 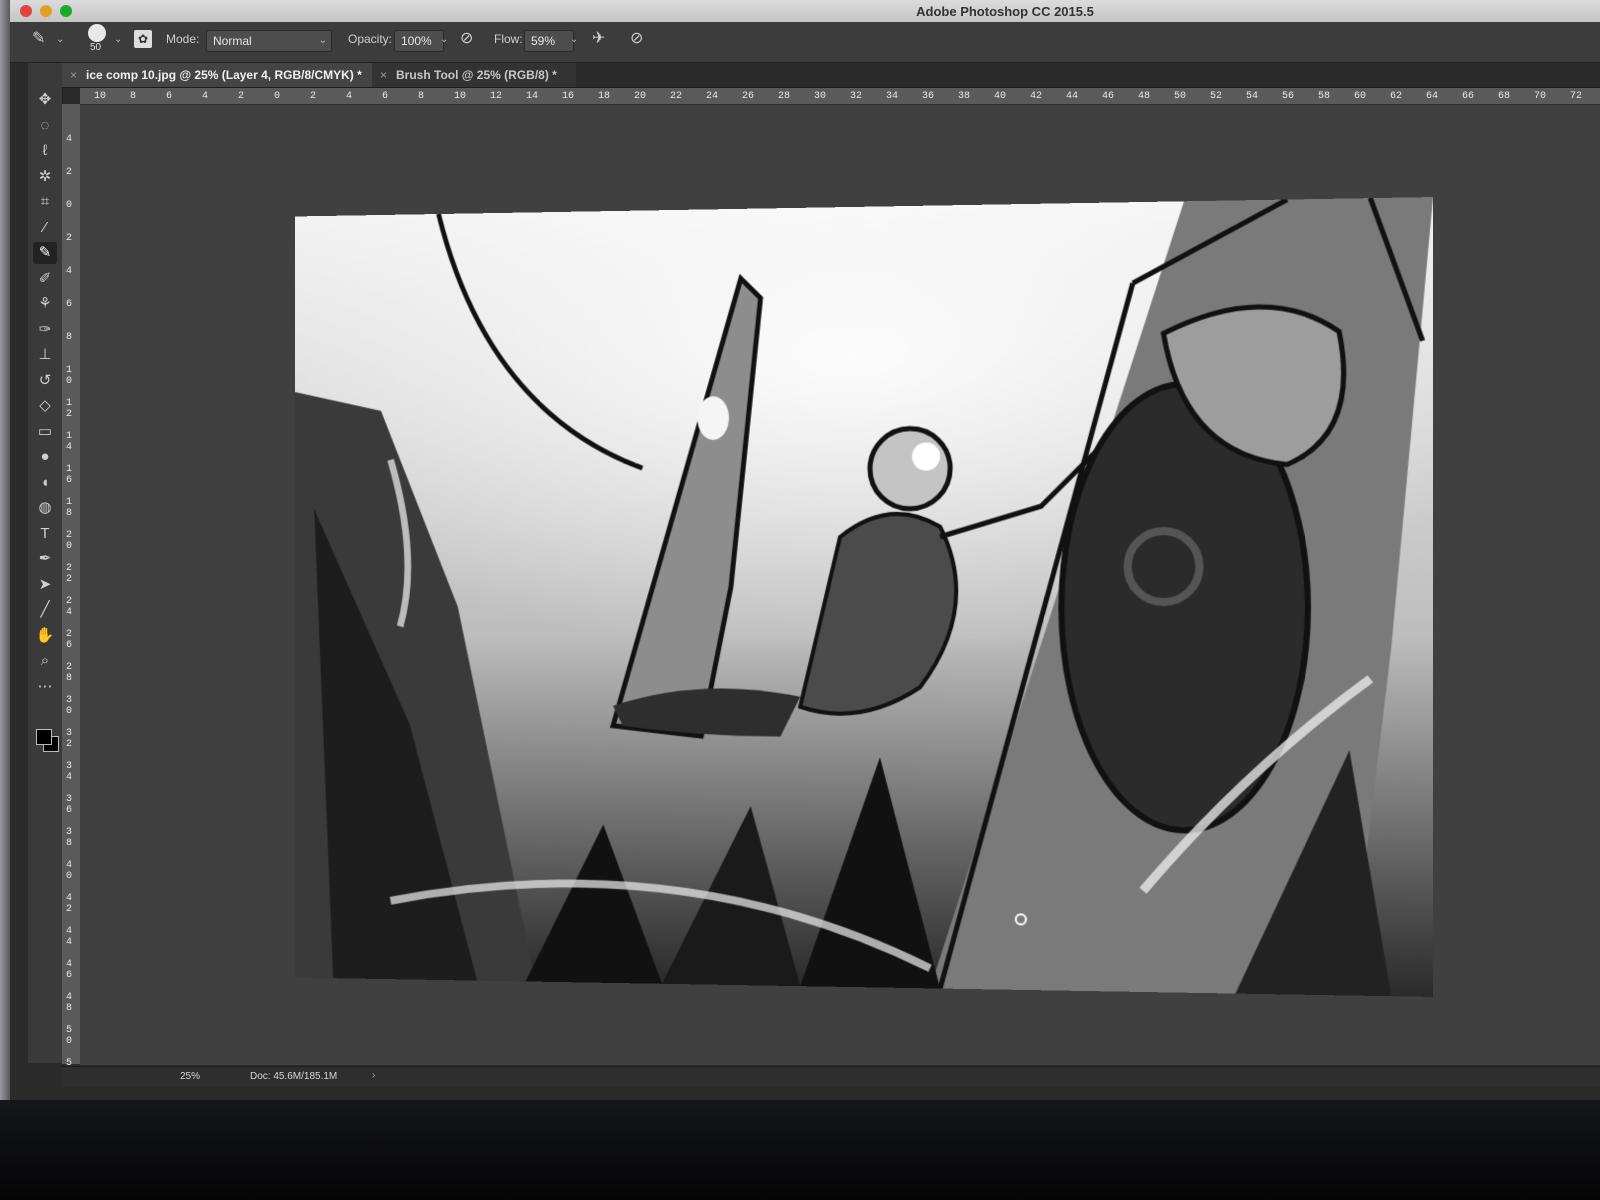 What do you see at coordinates (45, 432) in the screenshot?
I see `gradient-tool-icon: ▭` at bounding box center [45, 432].